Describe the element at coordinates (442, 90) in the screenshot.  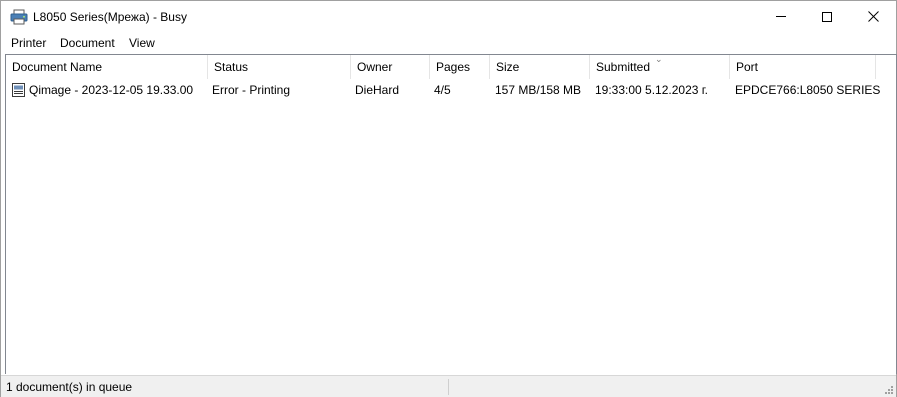
I see `cell-pages: 4/5` at that location.